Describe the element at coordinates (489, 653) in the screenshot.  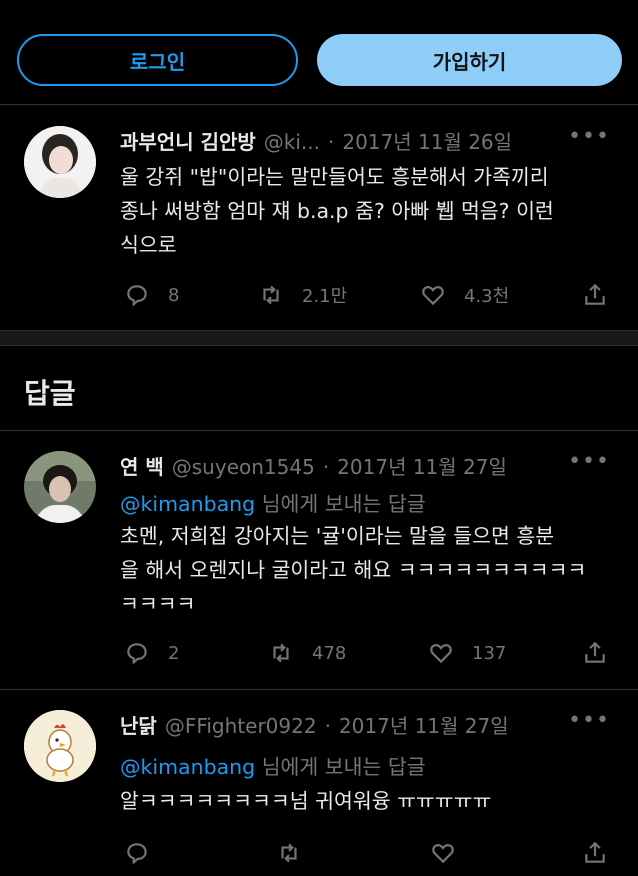
I see `like-count: 137` at that location.